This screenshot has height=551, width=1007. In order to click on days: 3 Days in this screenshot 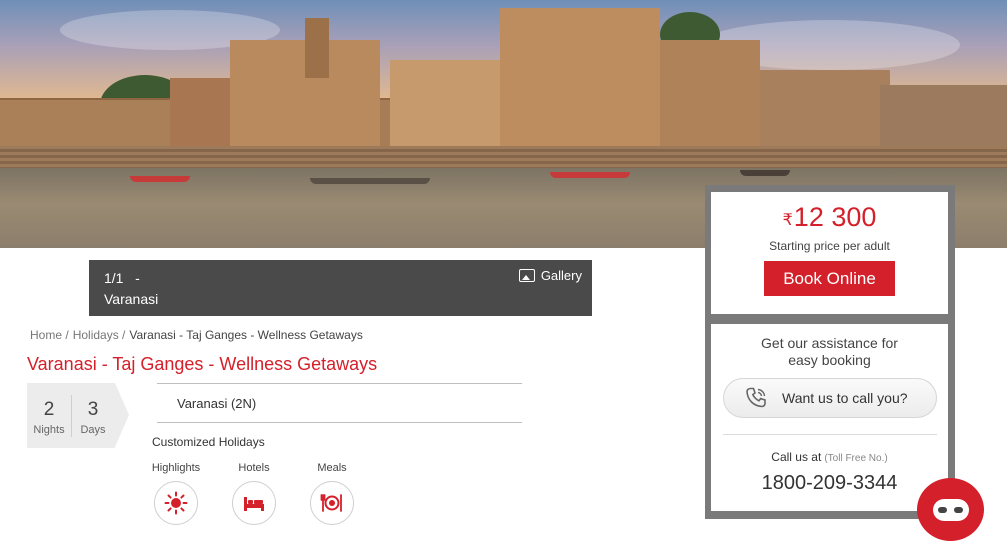, I will do `click(93, 417)`.